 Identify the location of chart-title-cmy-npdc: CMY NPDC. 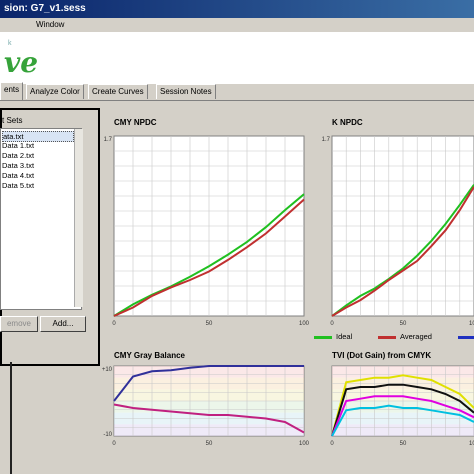
(135, 122).